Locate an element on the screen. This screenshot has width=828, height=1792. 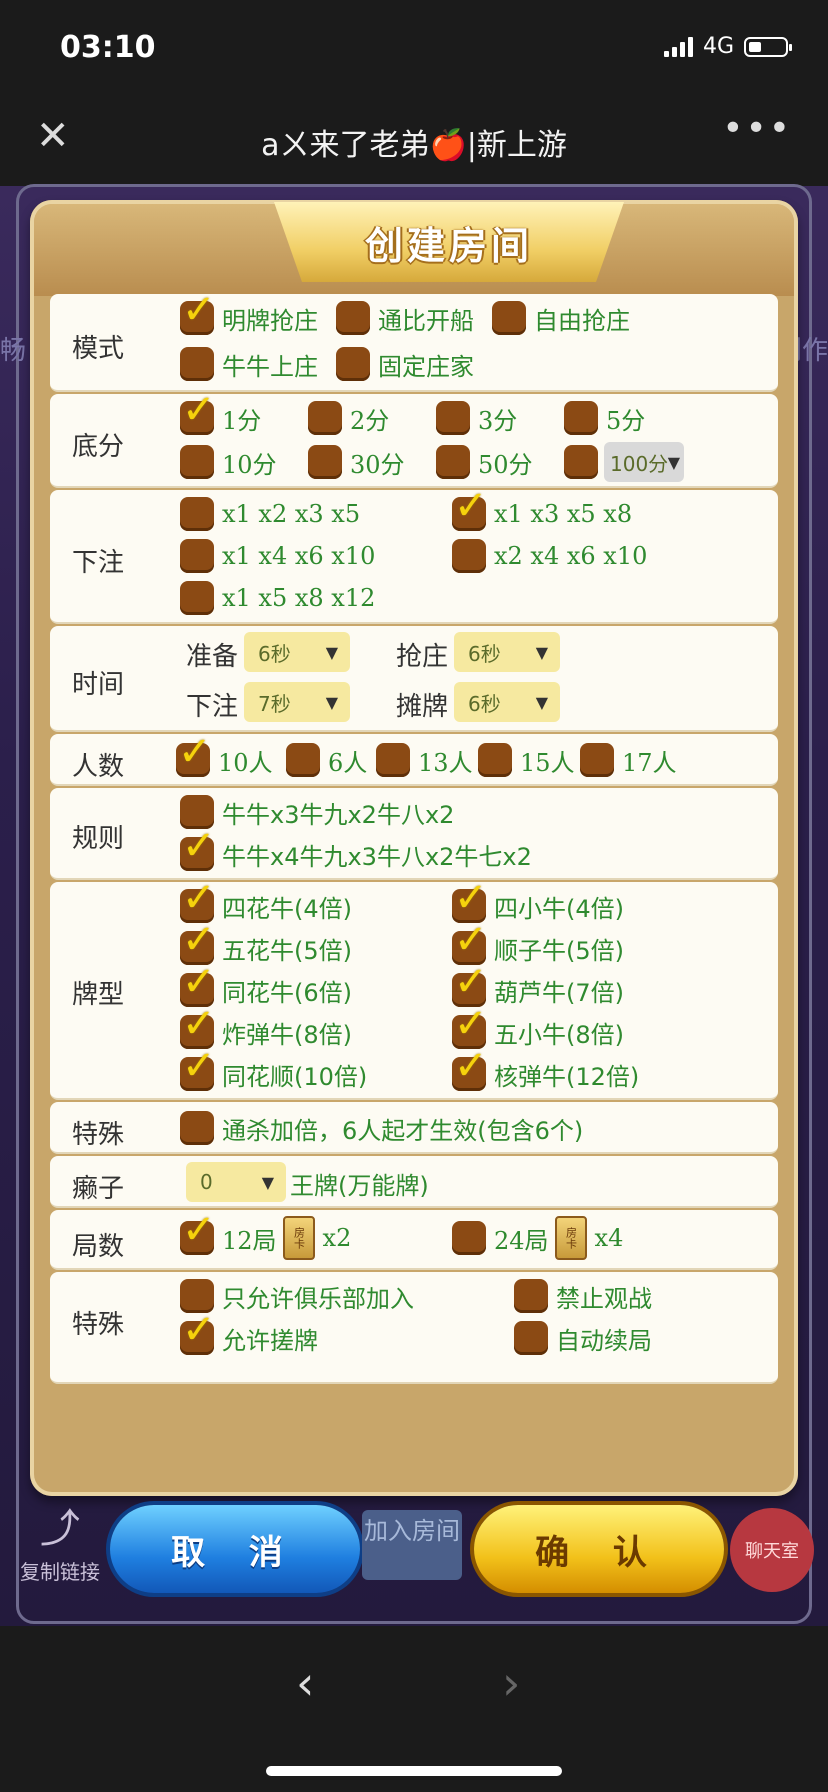
option-base-5: 10分 is located at coordinates (228, 462).